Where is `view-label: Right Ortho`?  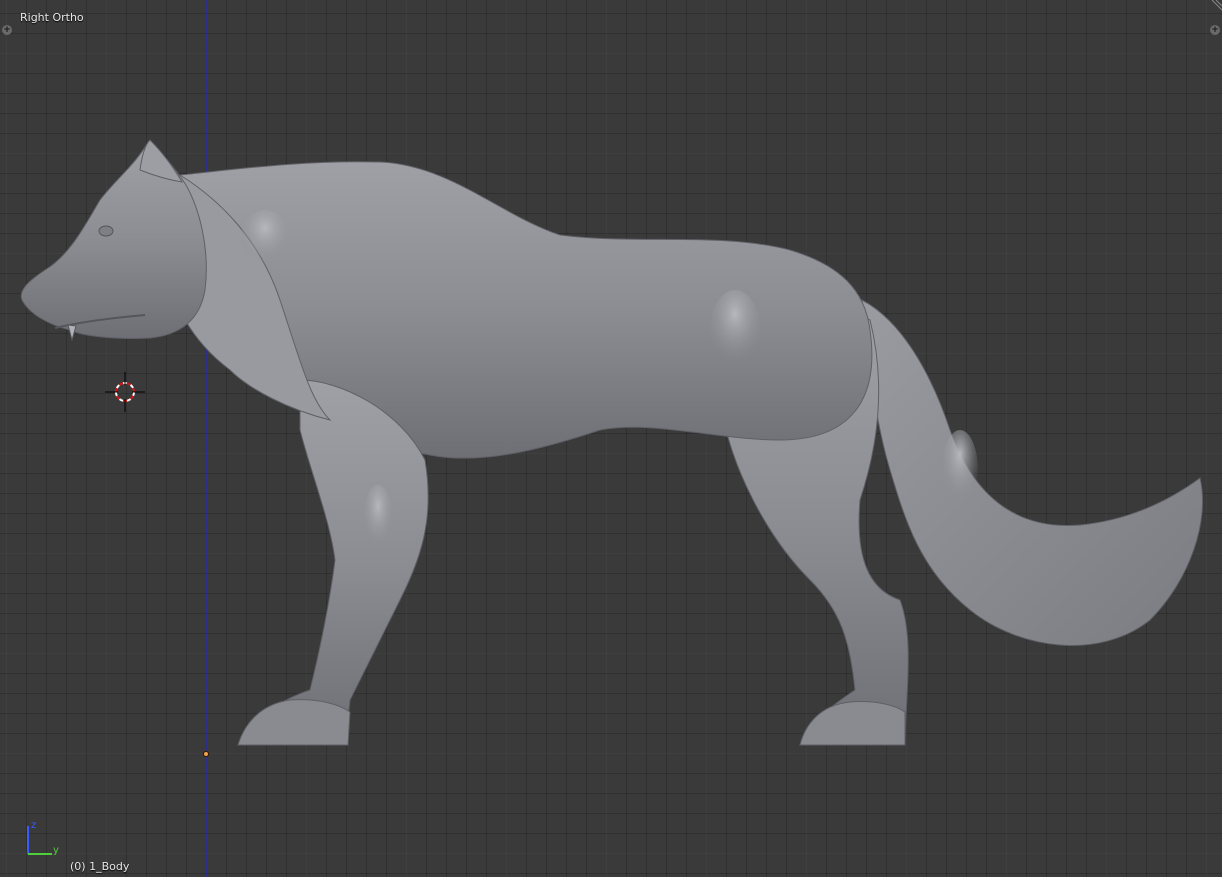
view-label: Right Ortho is located at coordinates (52, 17).